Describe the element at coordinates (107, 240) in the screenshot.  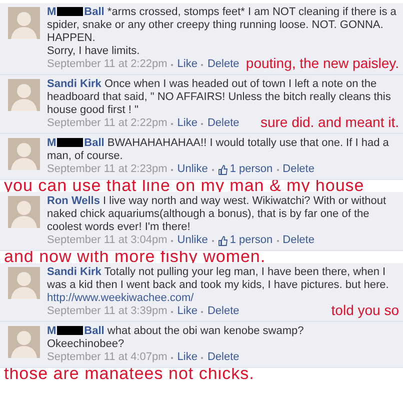
I see `comment-time: September 11 at 3:04pm` at that location.